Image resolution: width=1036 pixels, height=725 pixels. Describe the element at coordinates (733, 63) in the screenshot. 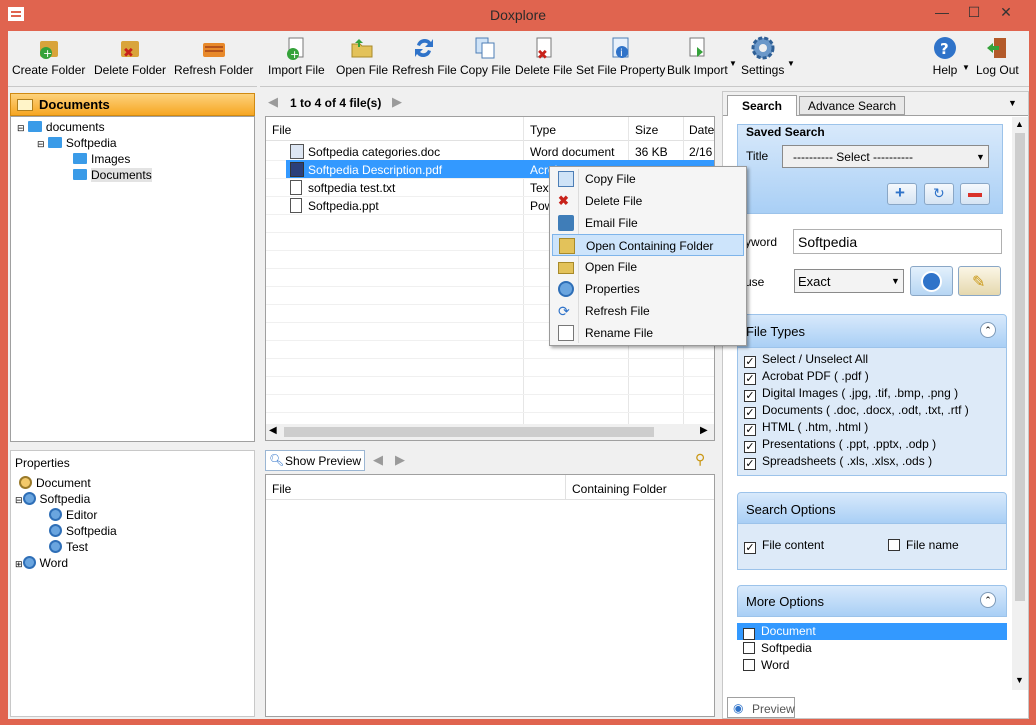

I see `bulk-import-dropdown-icon: ▼` at that location.